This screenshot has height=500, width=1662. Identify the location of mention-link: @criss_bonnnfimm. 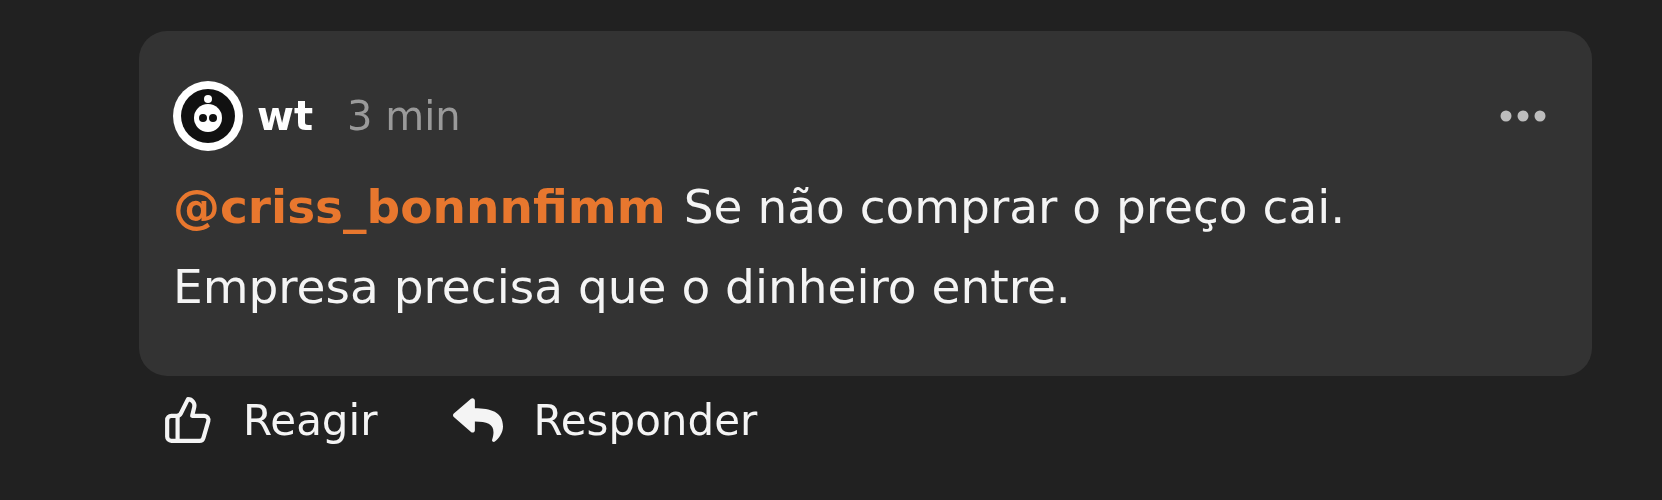
(419, 206).